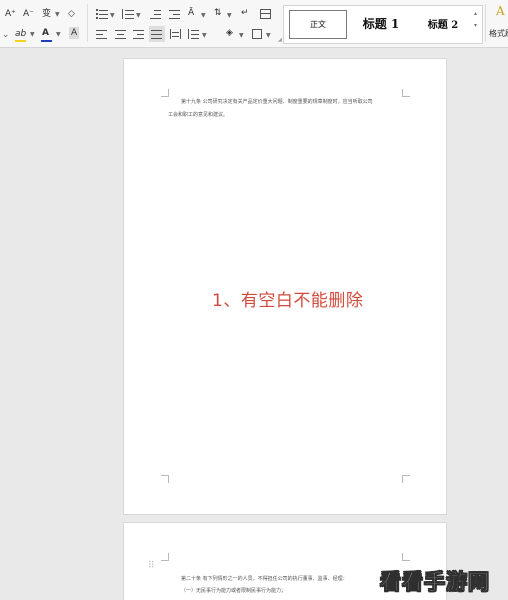 This screenshot has width=508, height=600. Describe the element at coordinates (406, 479) in the screenshot. I see `margin-corner-bottom-right` at that location.